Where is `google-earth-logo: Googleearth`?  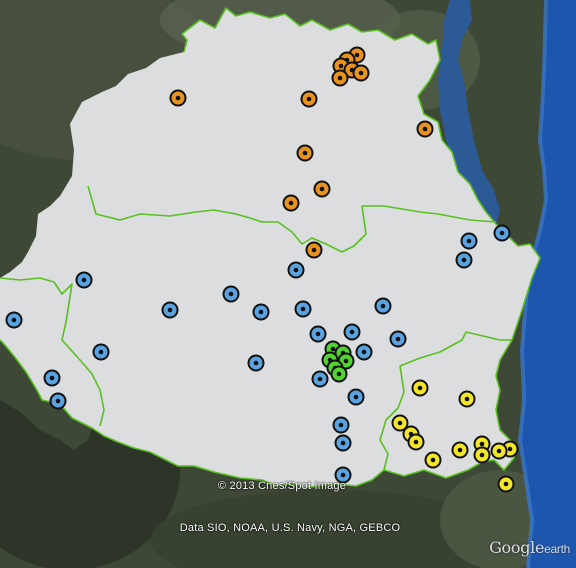
google-earth-logo: Googleearth is located at coordinates (529, 547).